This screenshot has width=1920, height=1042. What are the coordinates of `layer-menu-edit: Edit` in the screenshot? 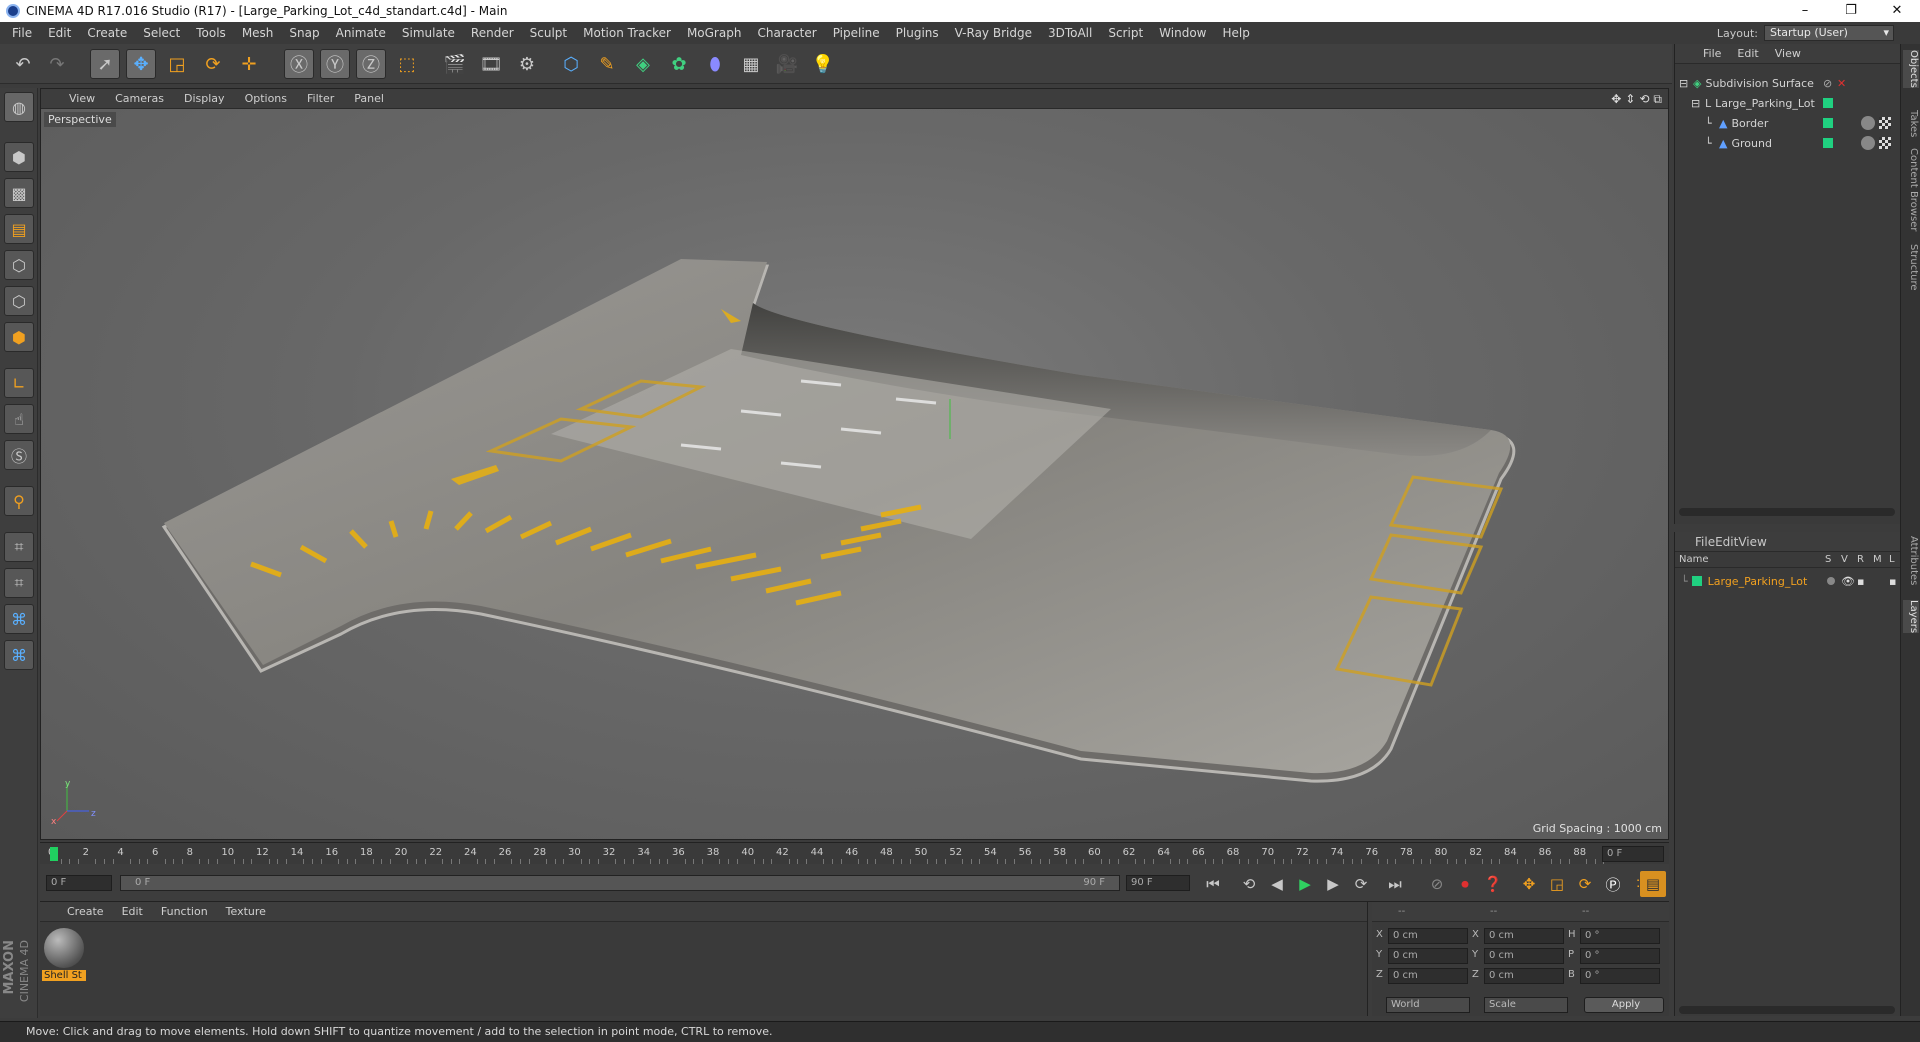 It's located at (1726, 542).